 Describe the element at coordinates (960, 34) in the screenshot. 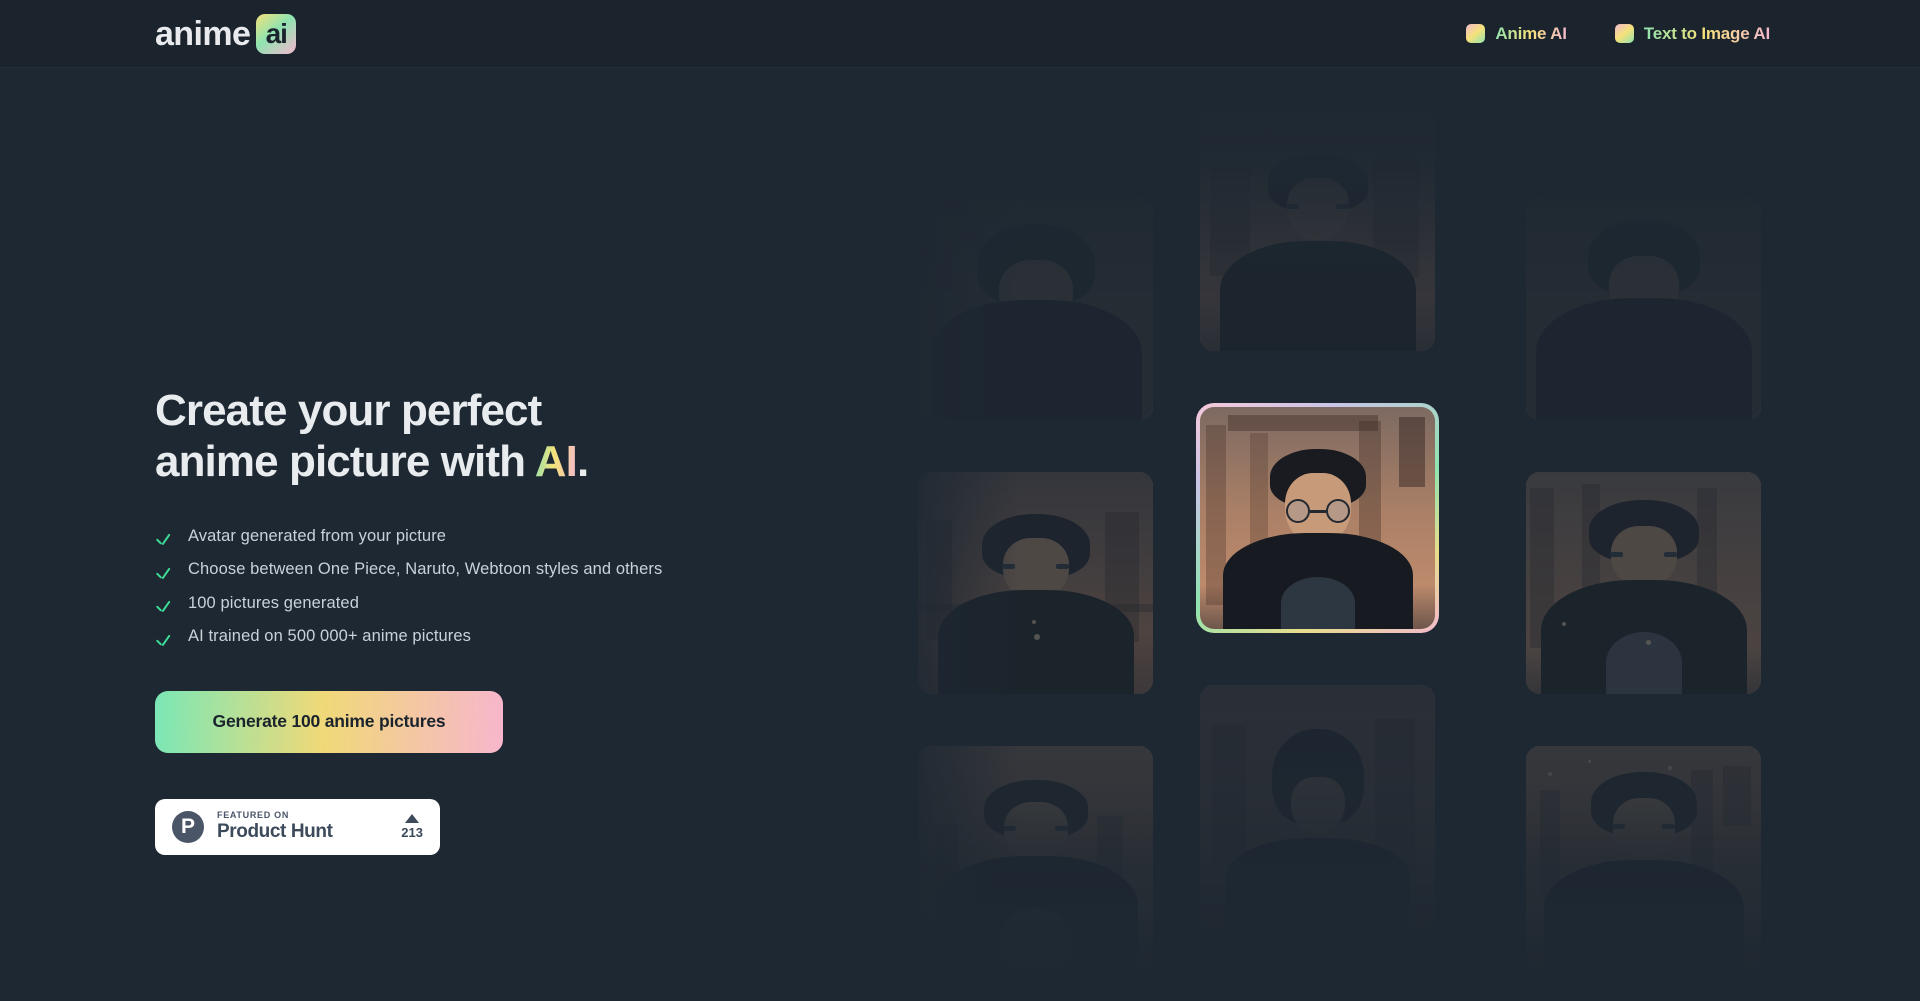

I see `site-header: anime ai Anime AI Text to Image AI` at that location.